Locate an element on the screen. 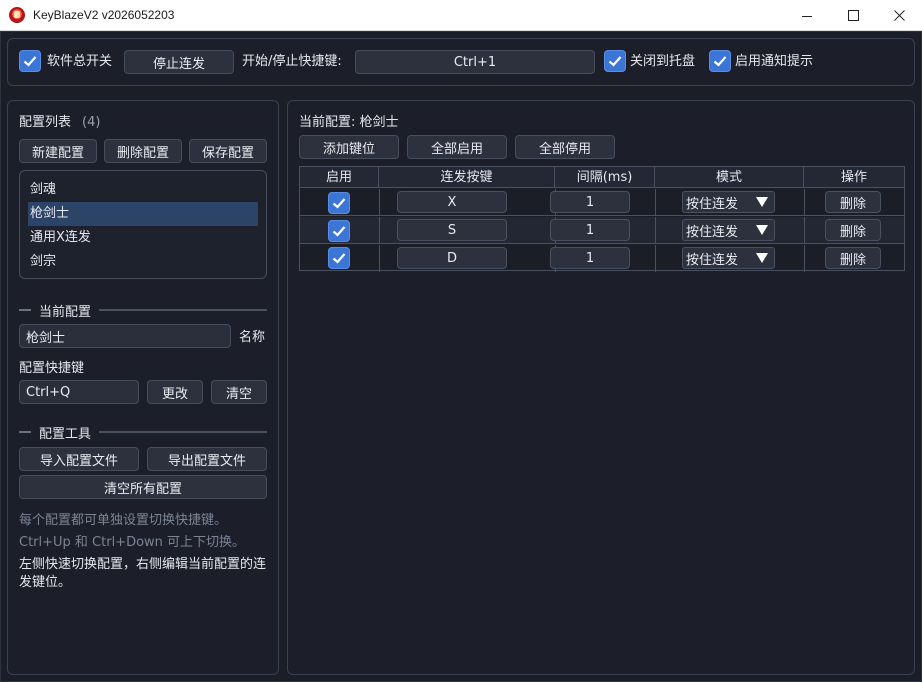 This screenshot has width=922, height=682. hint-text: Ctrl+Up 和 Ctrl+Down 可上下切换。 is located at coordinates (132, 542).